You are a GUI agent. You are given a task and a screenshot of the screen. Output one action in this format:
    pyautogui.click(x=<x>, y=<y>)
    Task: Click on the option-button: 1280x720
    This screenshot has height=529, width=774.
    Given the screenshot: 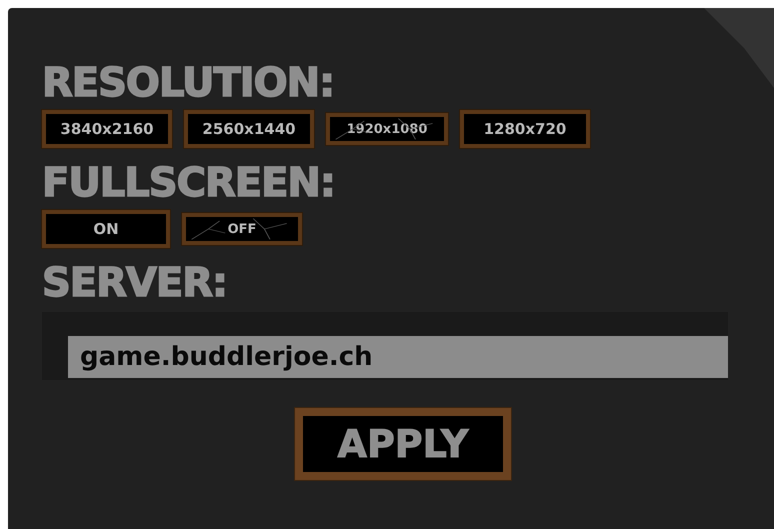 What is the action you would take?
    pyautogui.click(x=525, y=129)
    